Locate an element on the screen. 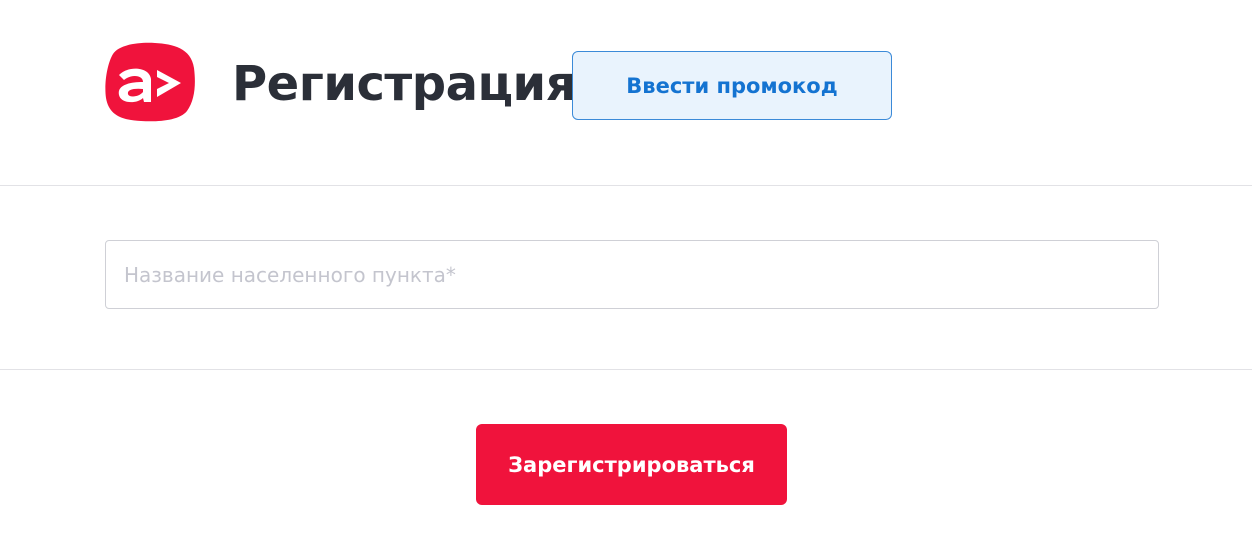 This screenshot has height=537, width=1252. header-divider is located at coordinates (626, 185).